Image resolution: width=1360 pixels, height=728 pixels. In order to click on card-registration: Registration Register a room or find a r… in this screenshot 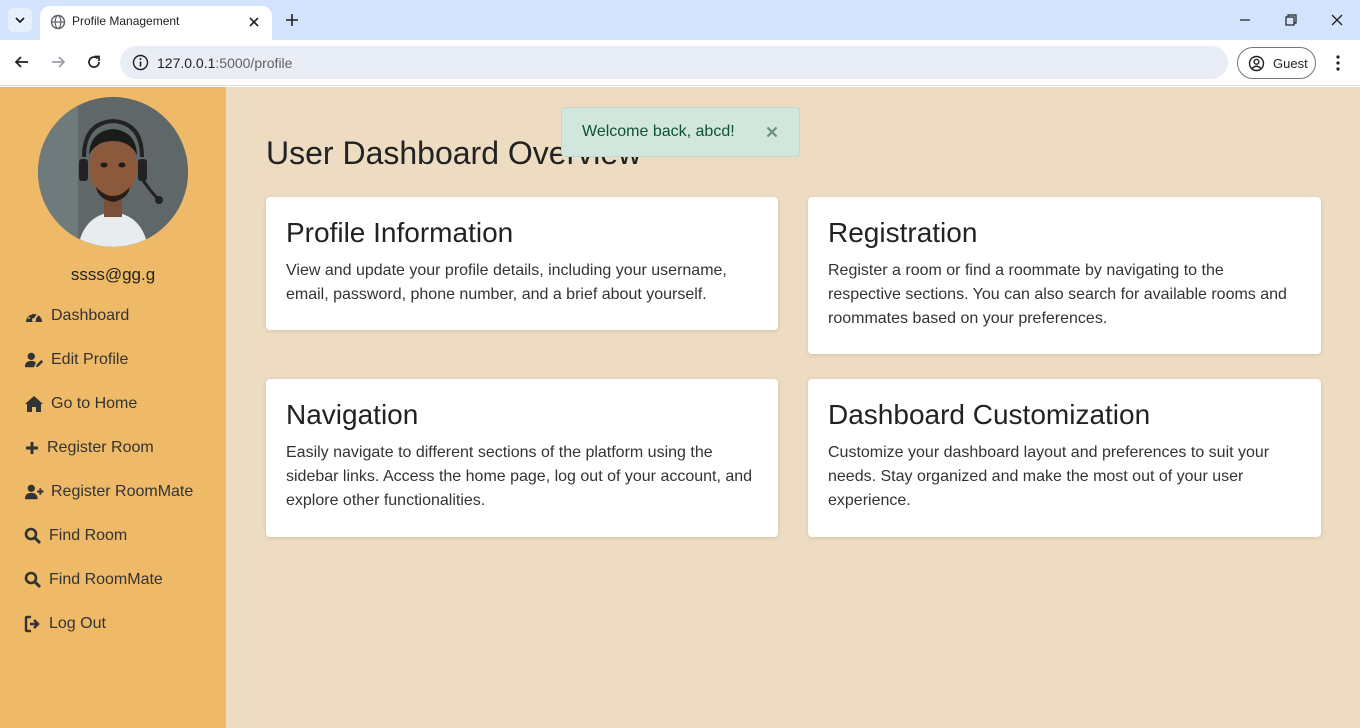, I will do `click(1064, 275)`.